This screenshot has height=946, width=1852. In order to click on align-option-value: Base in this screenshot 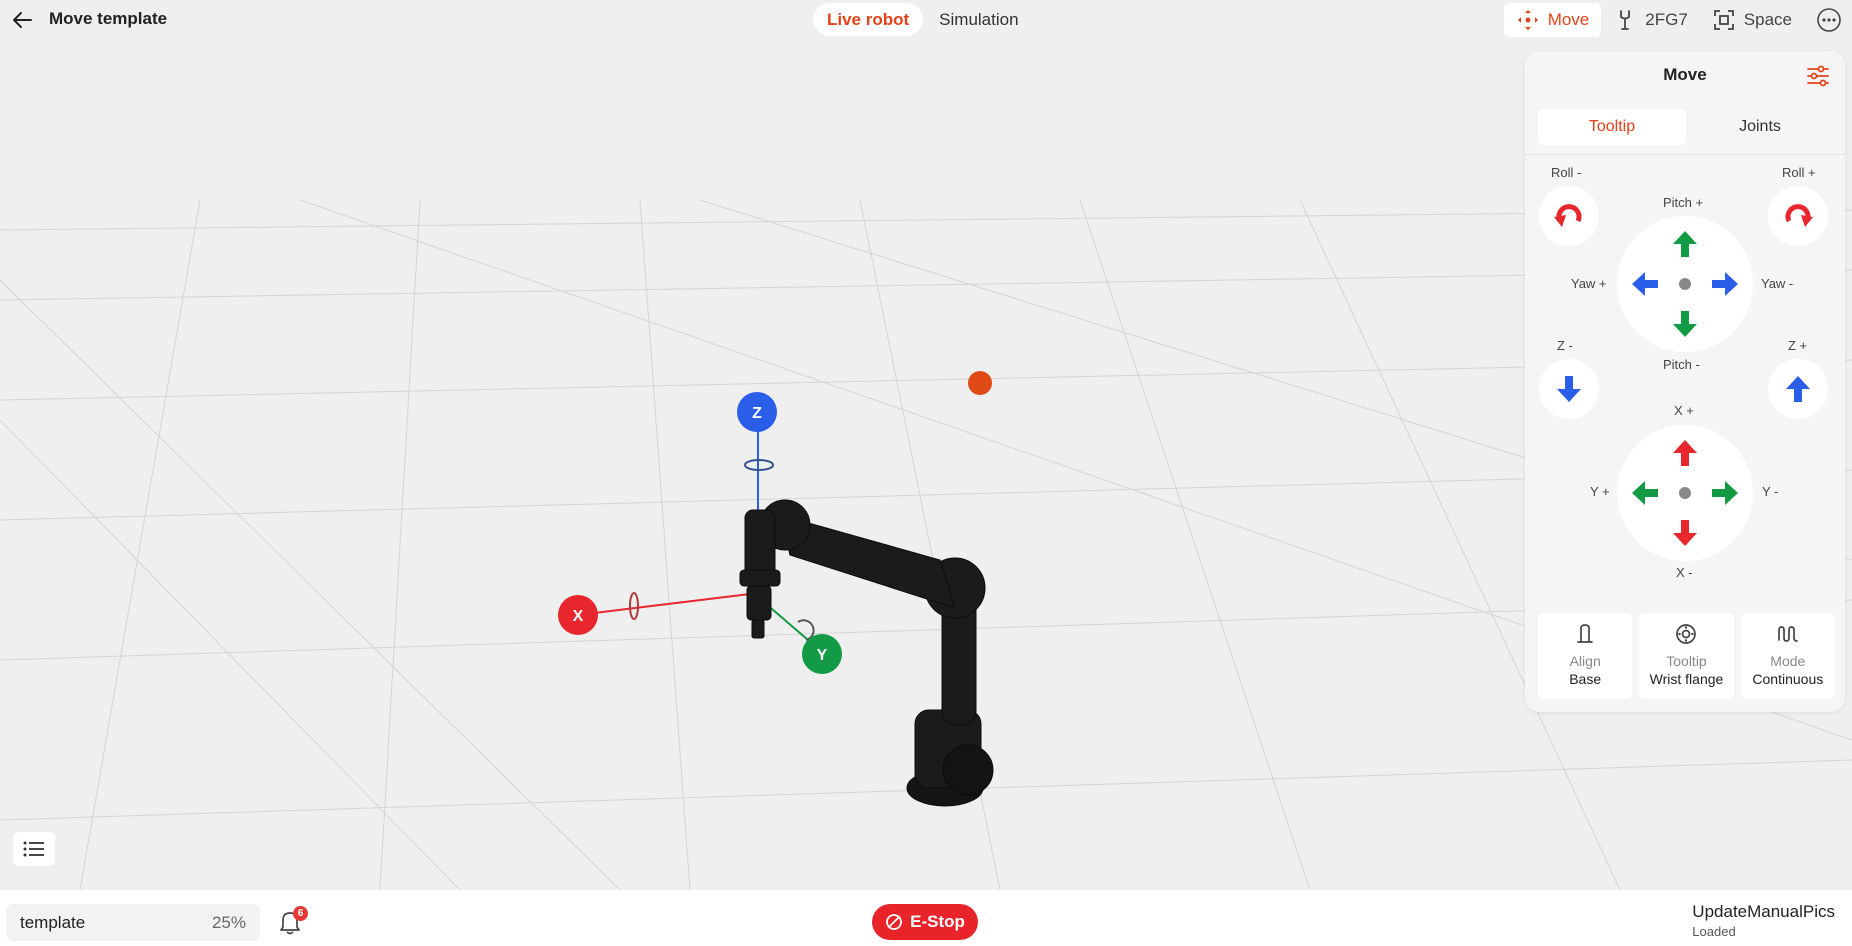, I will do `click(1585, 679)`.